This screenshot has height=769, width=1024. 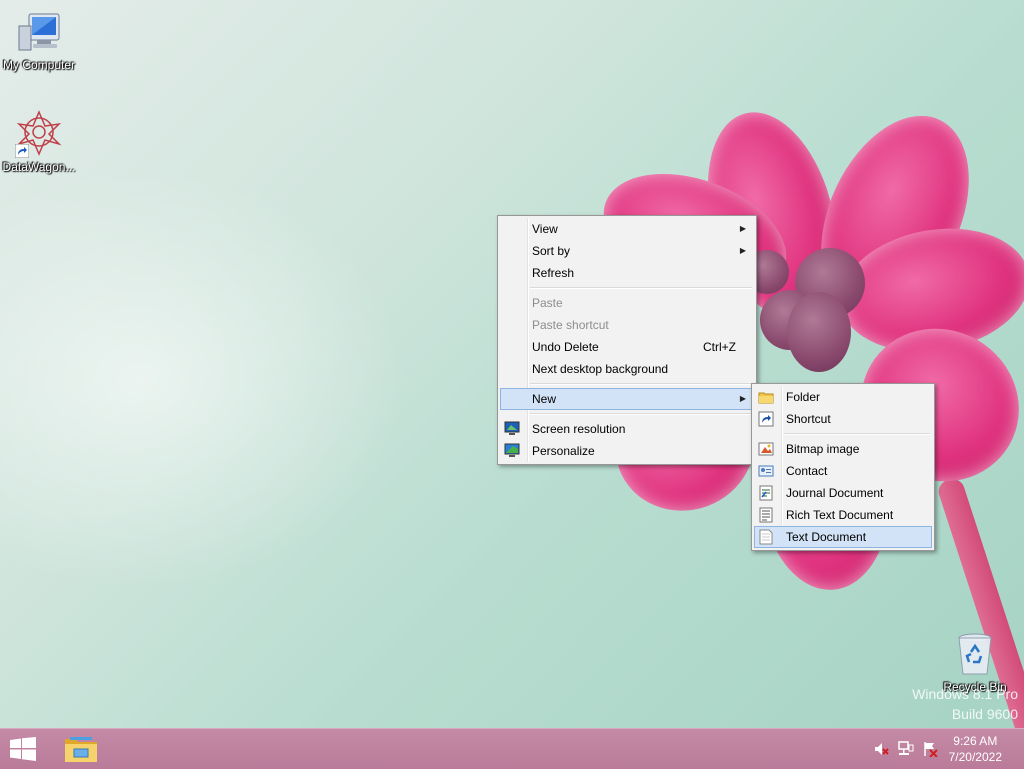 I want to click on submenu-item-bitmap-image: Bitmap image, so click(x=843, y=449).